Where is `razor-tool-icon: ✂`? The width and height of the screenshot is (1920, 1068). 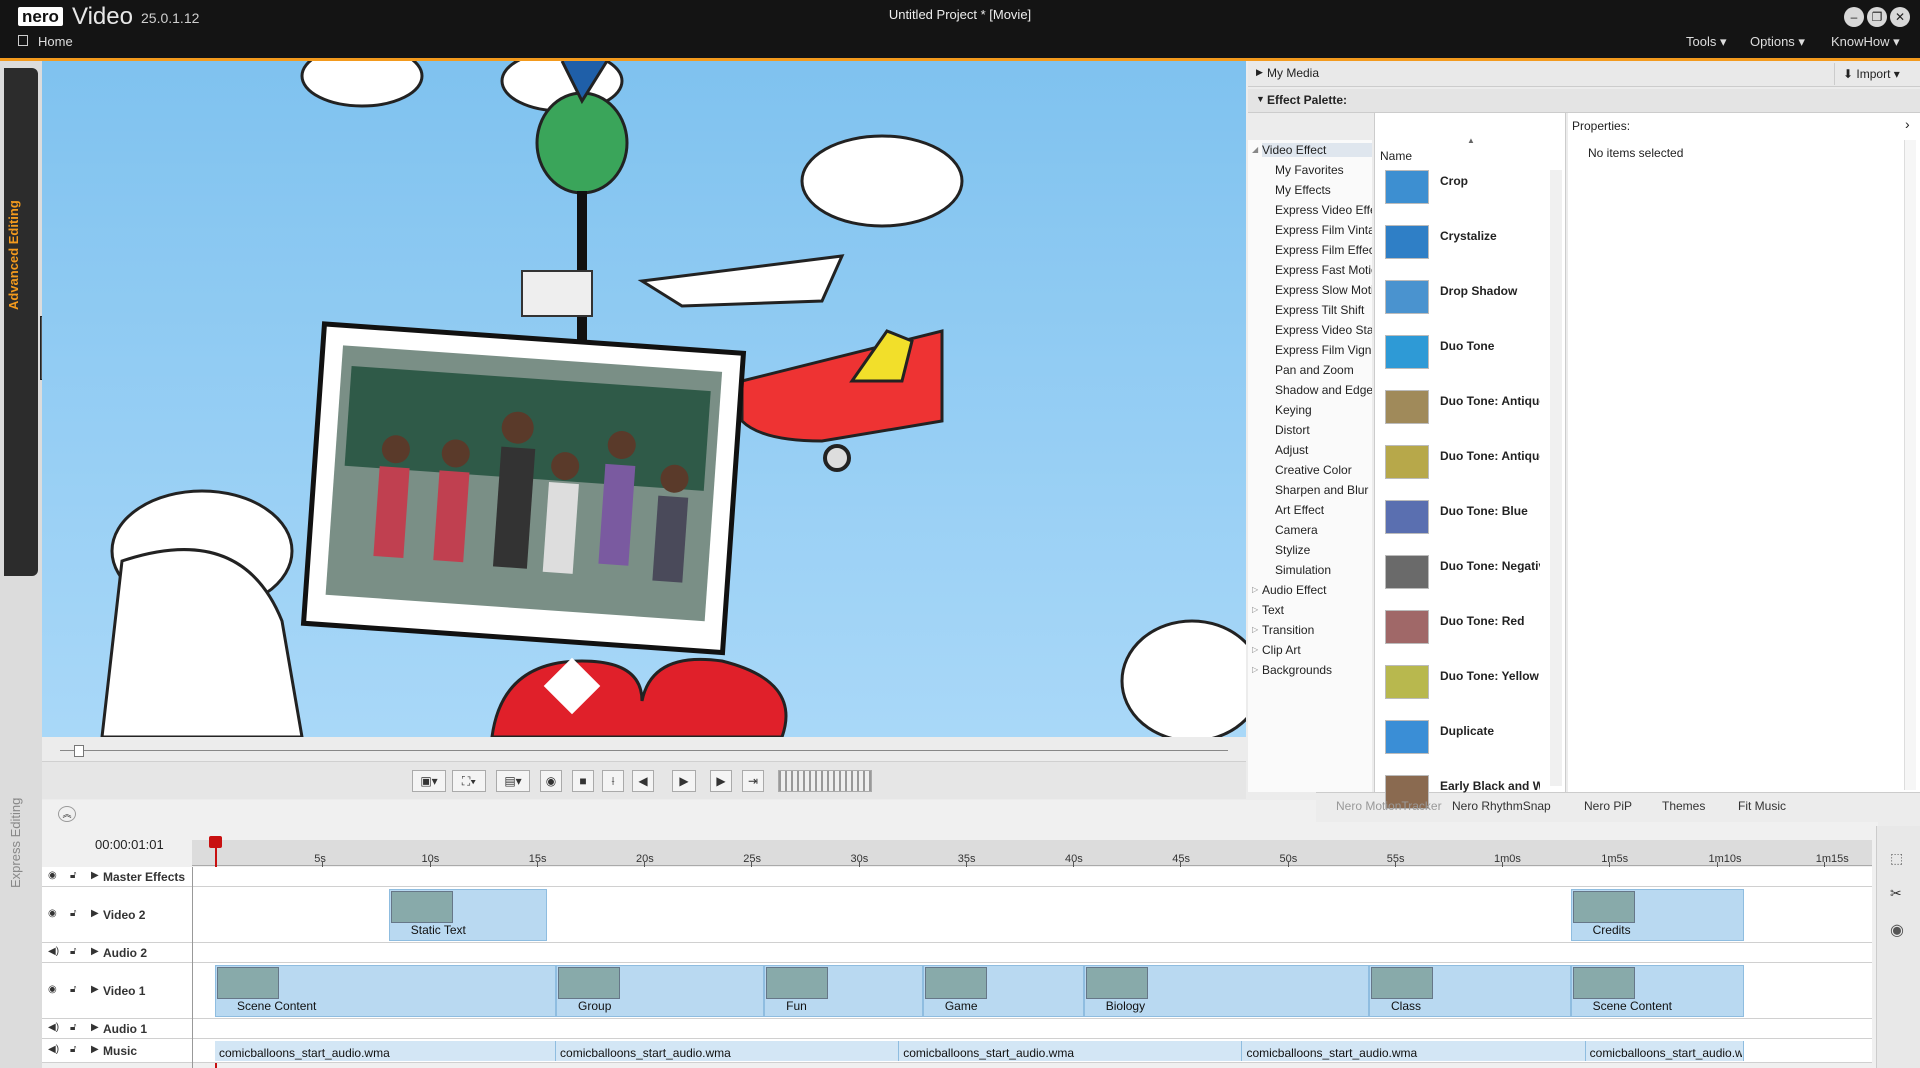 razor-tool-icon: ✂ is located at coordinates (1896, 893).